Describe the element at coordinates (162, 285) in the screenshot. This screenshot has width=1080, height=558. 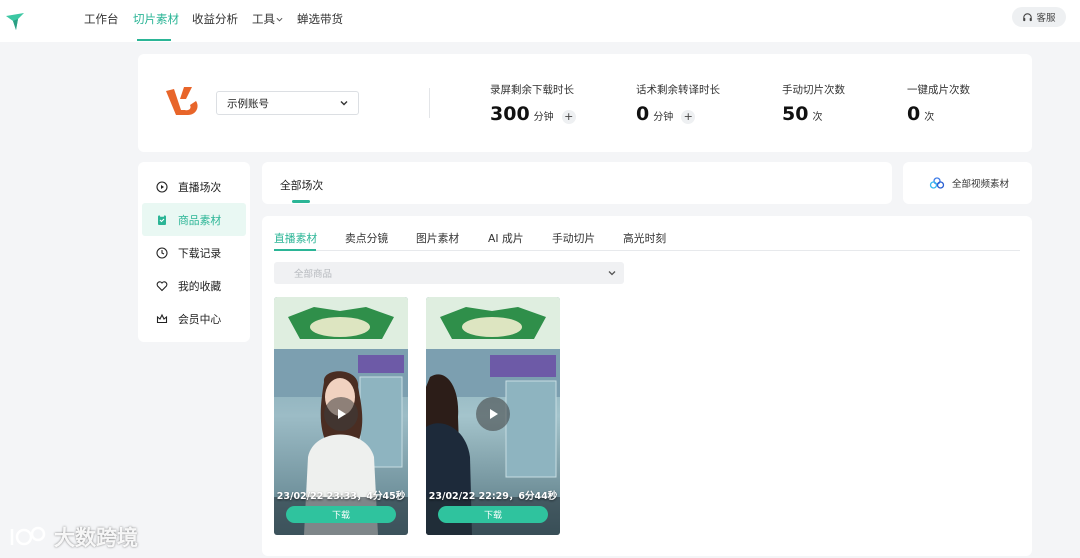
I see `heart-icon` at that location.